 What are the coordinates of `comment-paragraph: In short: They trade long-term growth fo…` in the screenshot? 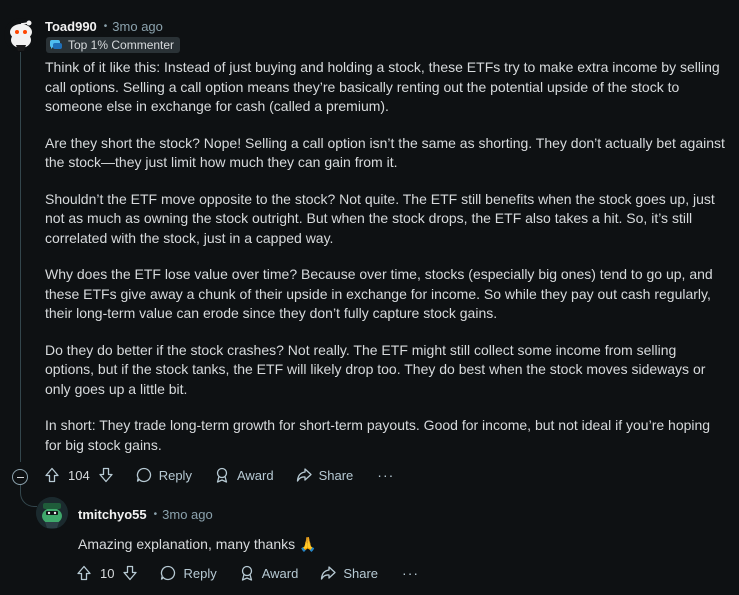 It's located at (378, 435).